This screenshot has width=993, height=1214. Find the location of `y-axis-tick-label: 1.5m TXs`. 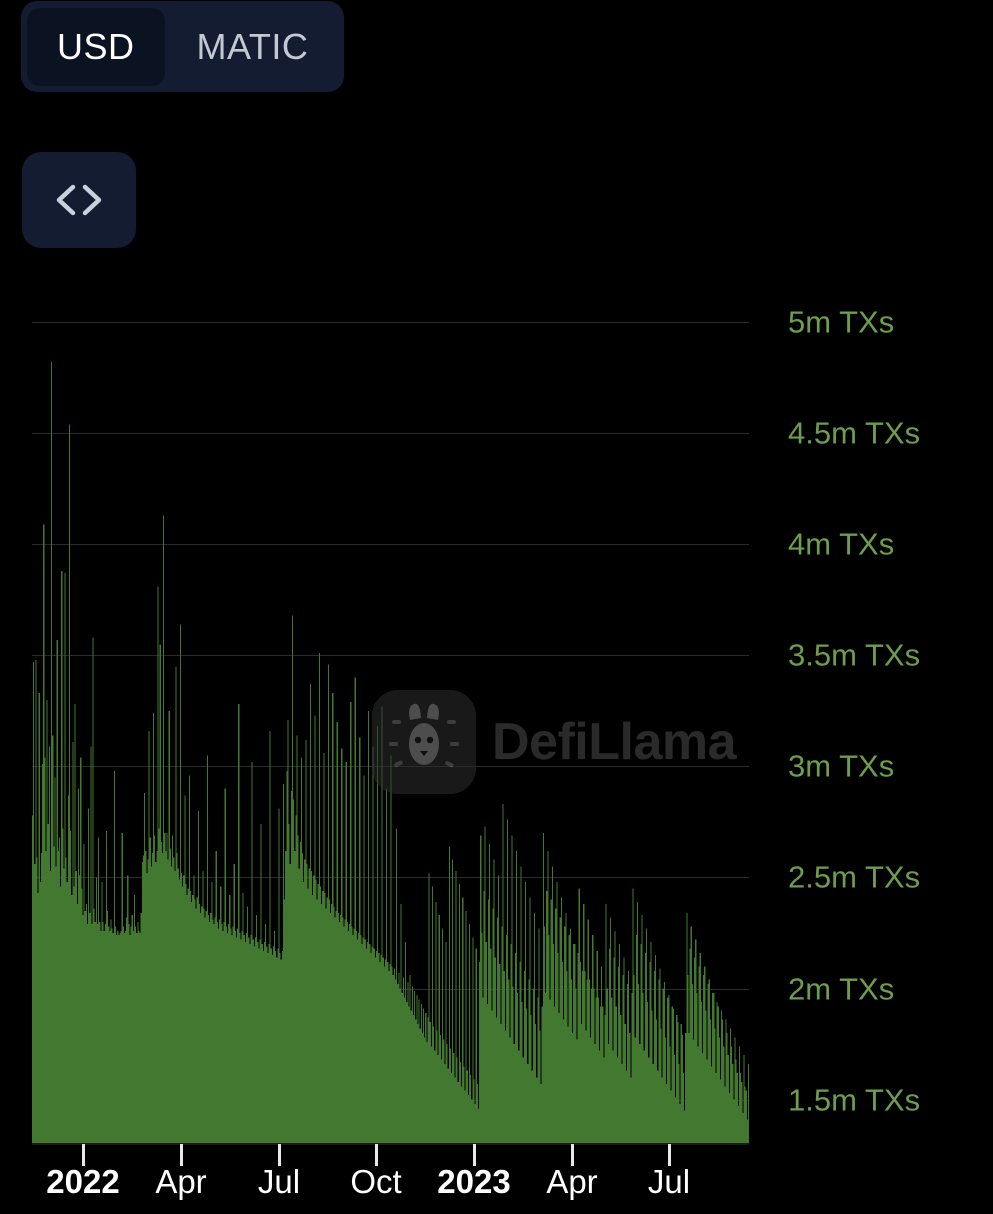

y-axis-tick-label: 1.5m TXs is located at coordinates (854, 1100).